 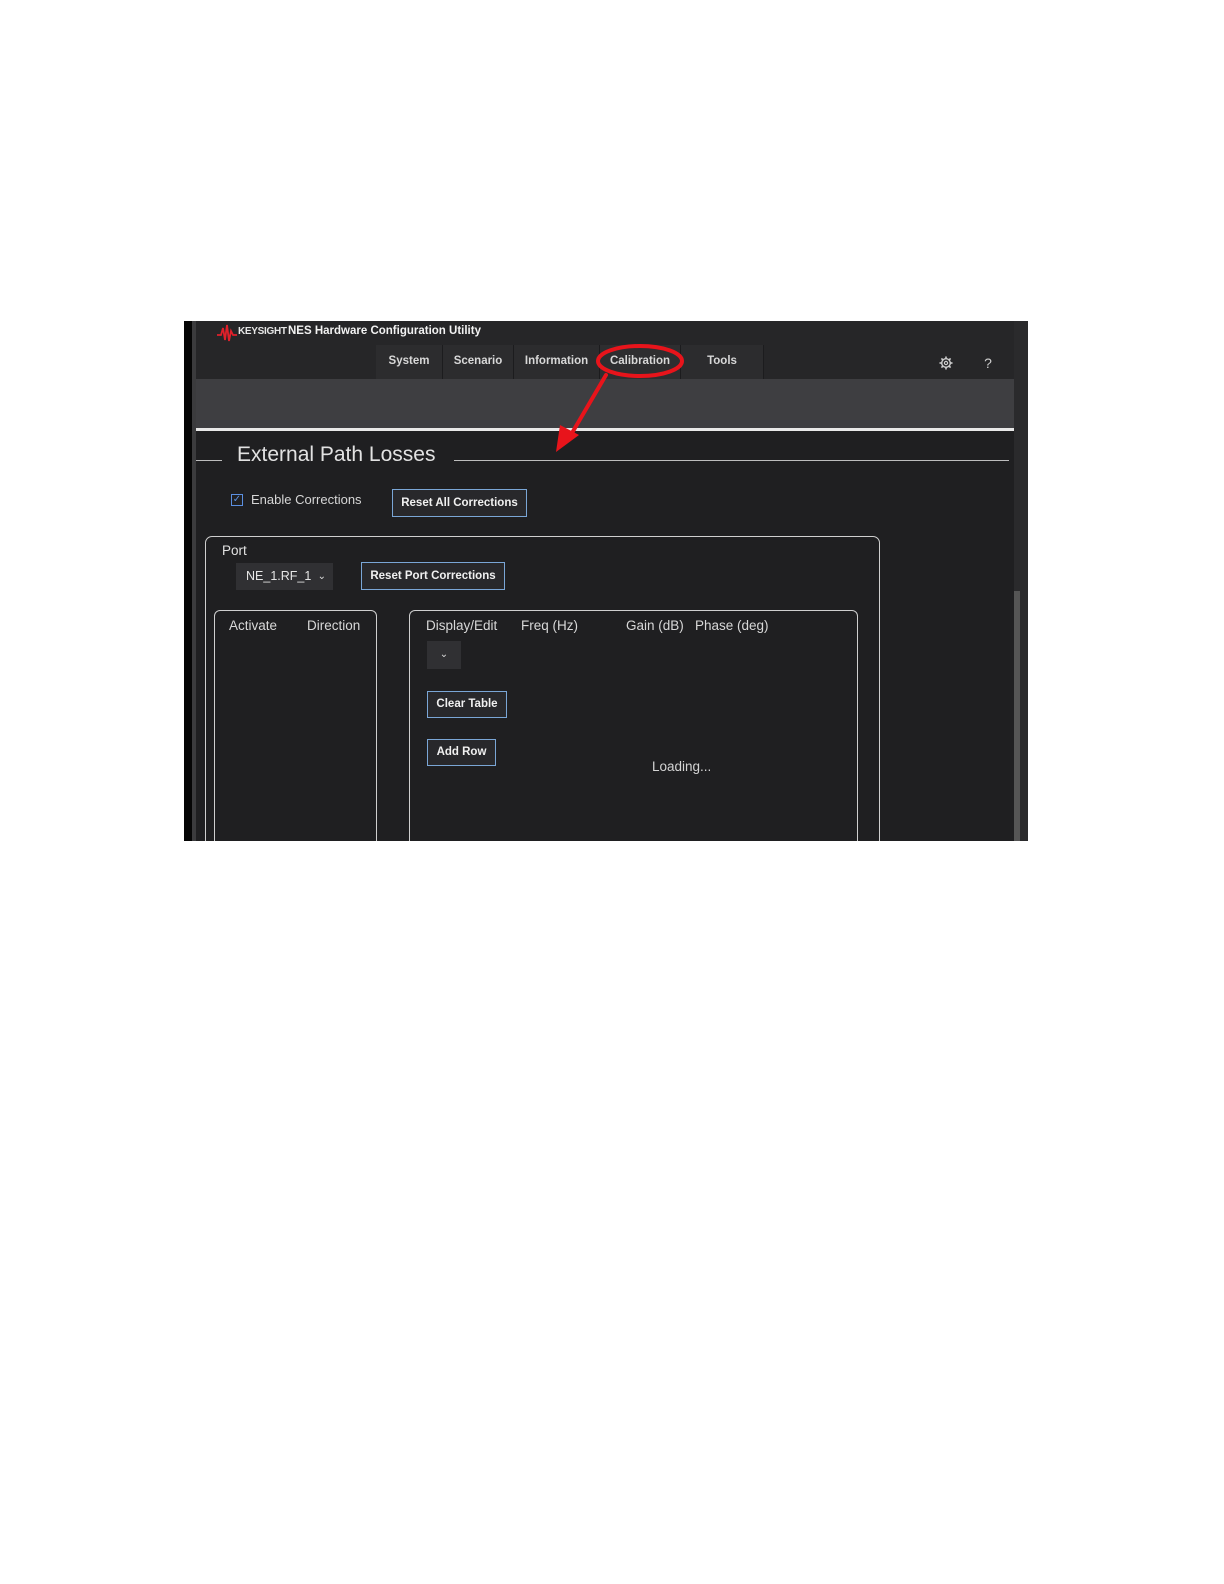 What do you see at coordinates (295, 725) in the screenshot?
I see `activate-direction-table` at bounding box center [295, 725].